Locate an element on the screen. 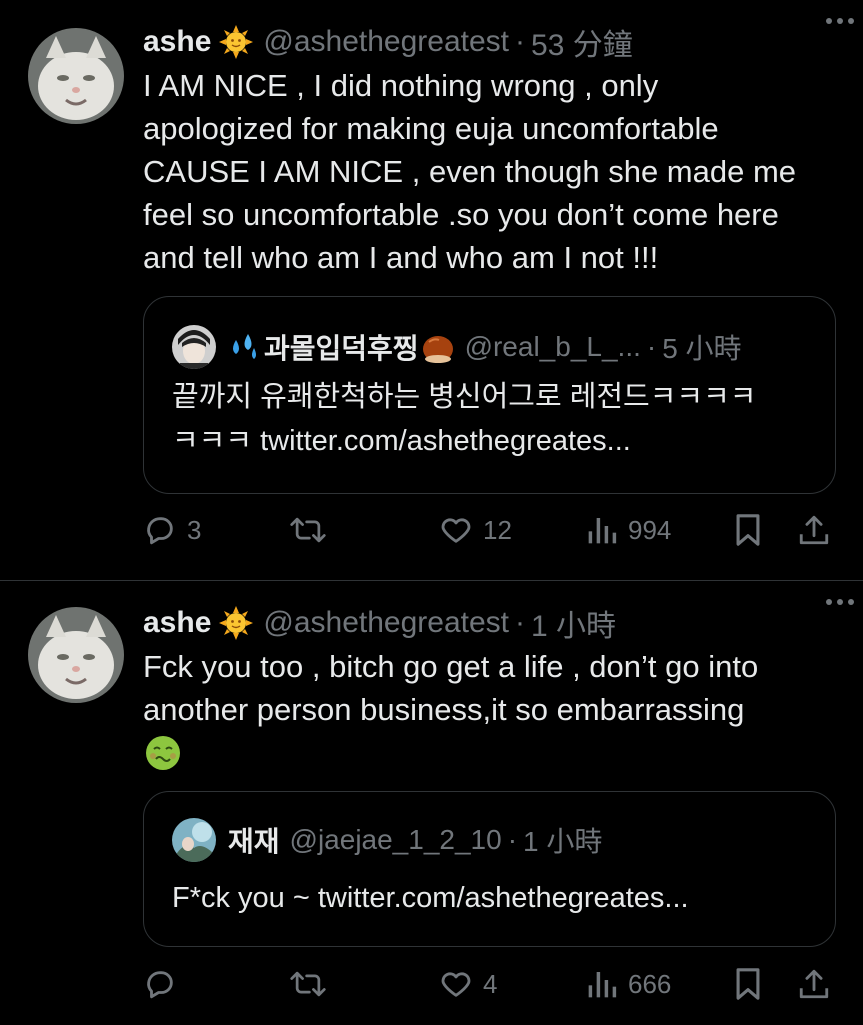 This screenshot has width=863, height=1025. views-count: 994 is located at coordinates (650, 529).